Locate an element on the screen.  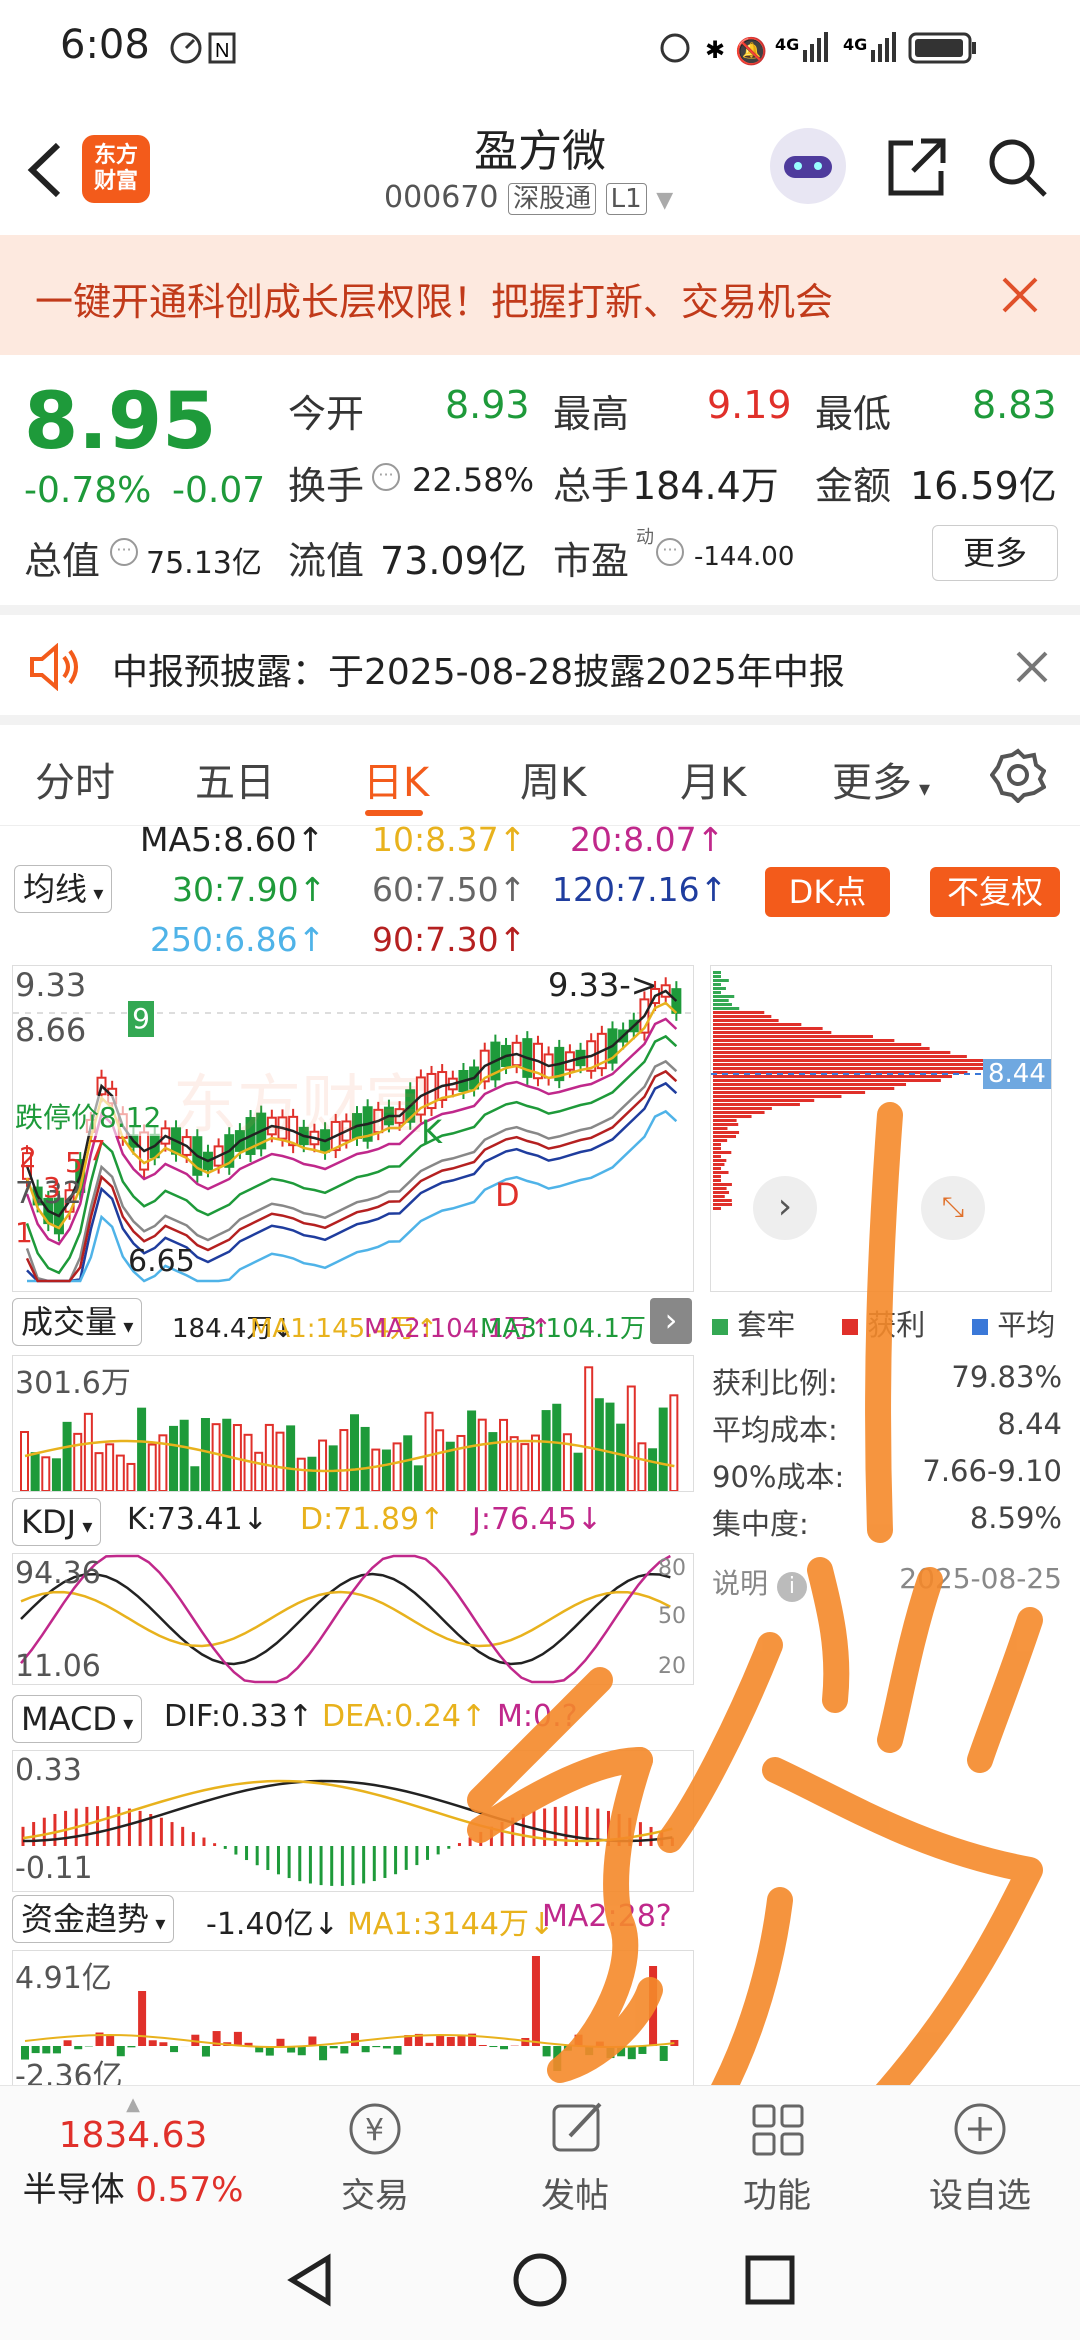
nav-home-icon is located at coordinates (540, 2280).